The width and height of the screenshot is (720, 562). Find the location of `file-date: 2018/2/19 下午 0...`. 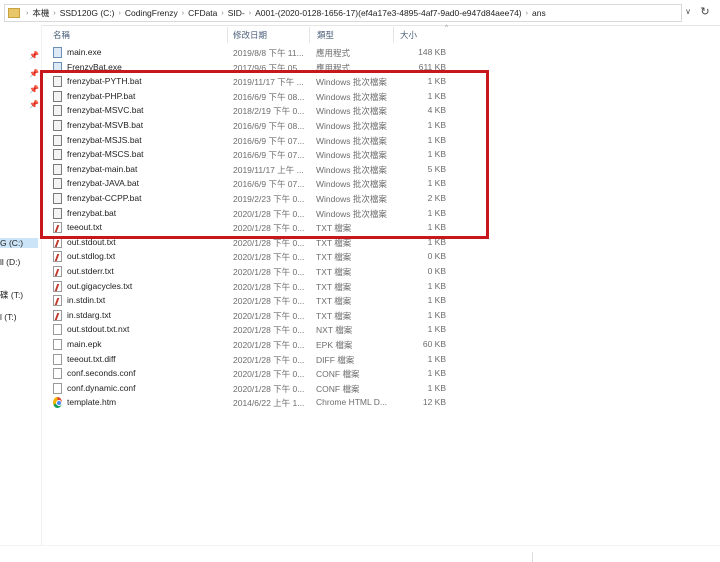

file-date: 2018/2/19 下午 0... is located at coordinates (269, 111).